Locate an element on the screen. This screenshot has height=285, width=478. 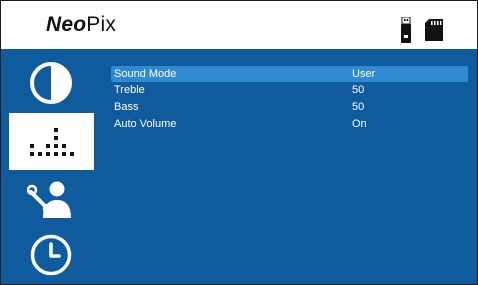
equalizer-icon is located at coordinates (51, 141).